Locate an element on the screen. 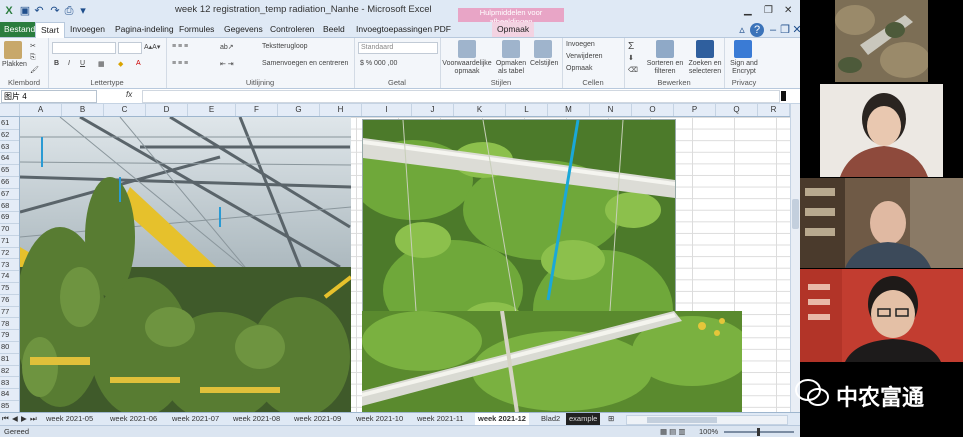 This screenshot has width=963, height=437. pipe-photo is located at coordinates (552, 361).